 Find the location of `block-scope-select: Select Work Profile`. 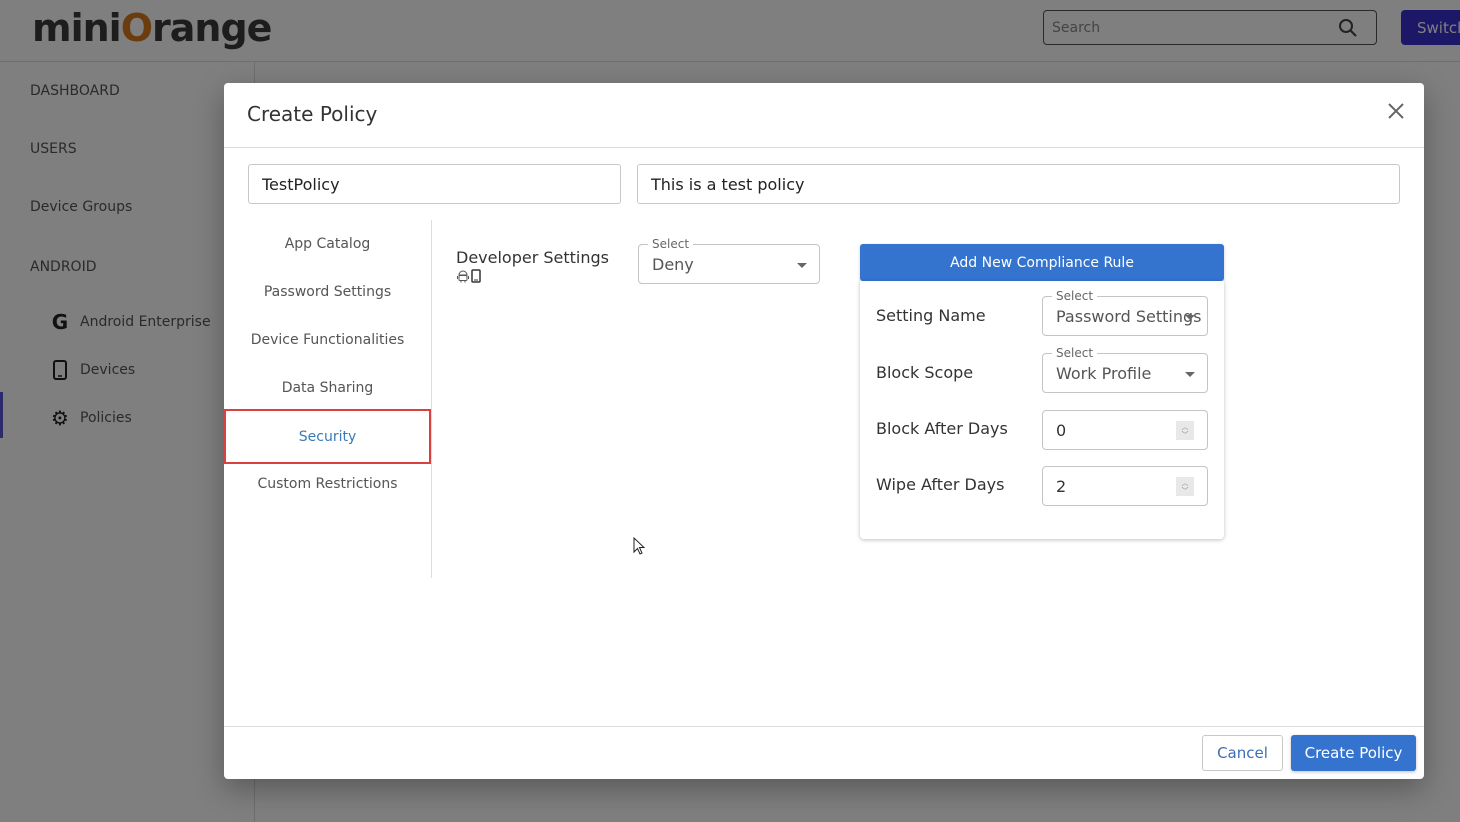

block-scope-select: Select Work Profile is located at coordinates (1125, 369).